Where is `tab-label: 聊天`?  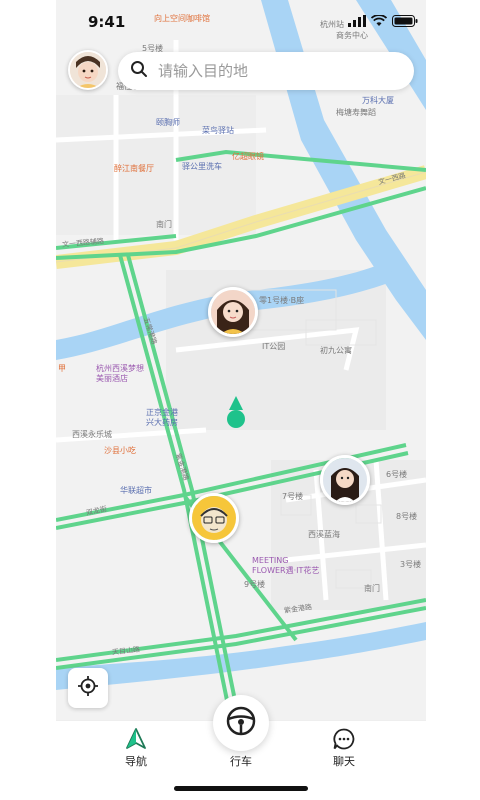 tab-label: 聊天 is located at coordinates (344, 761).